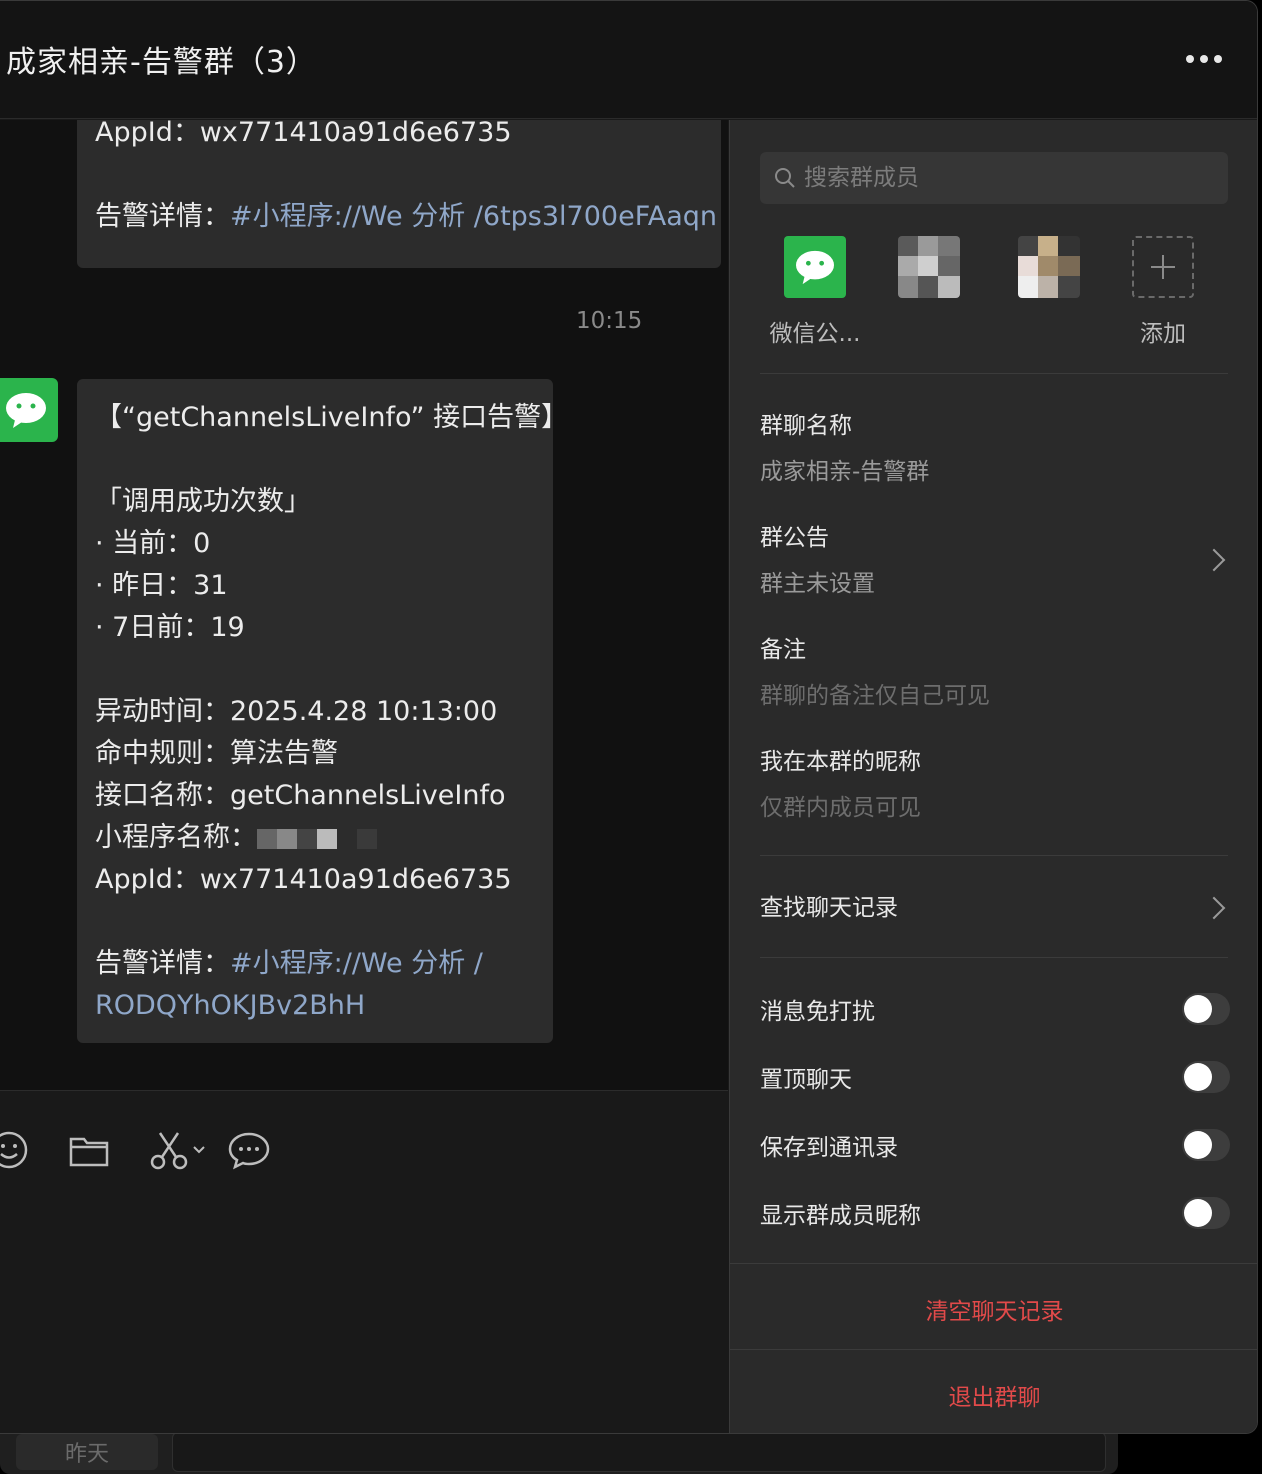 Image resolution: width=1262 pixels, height=1474 pixels. I want to click on chat-title: 成家相亲-告警群（3）, so click(161, 62).